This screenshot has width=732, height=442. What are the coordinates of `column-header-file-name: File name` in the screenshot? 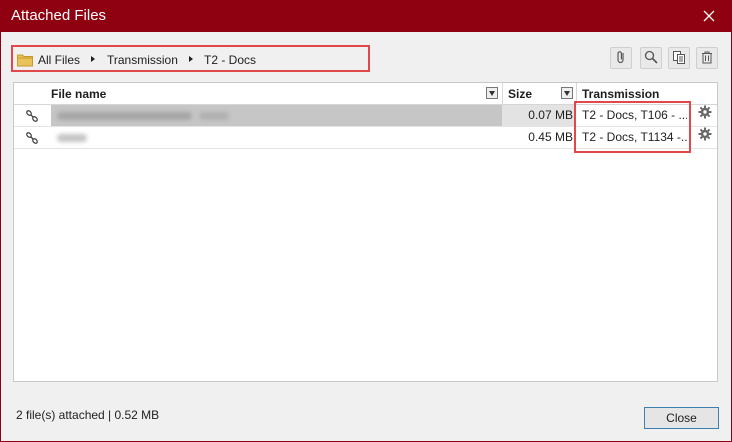 It's located at (78, 94).